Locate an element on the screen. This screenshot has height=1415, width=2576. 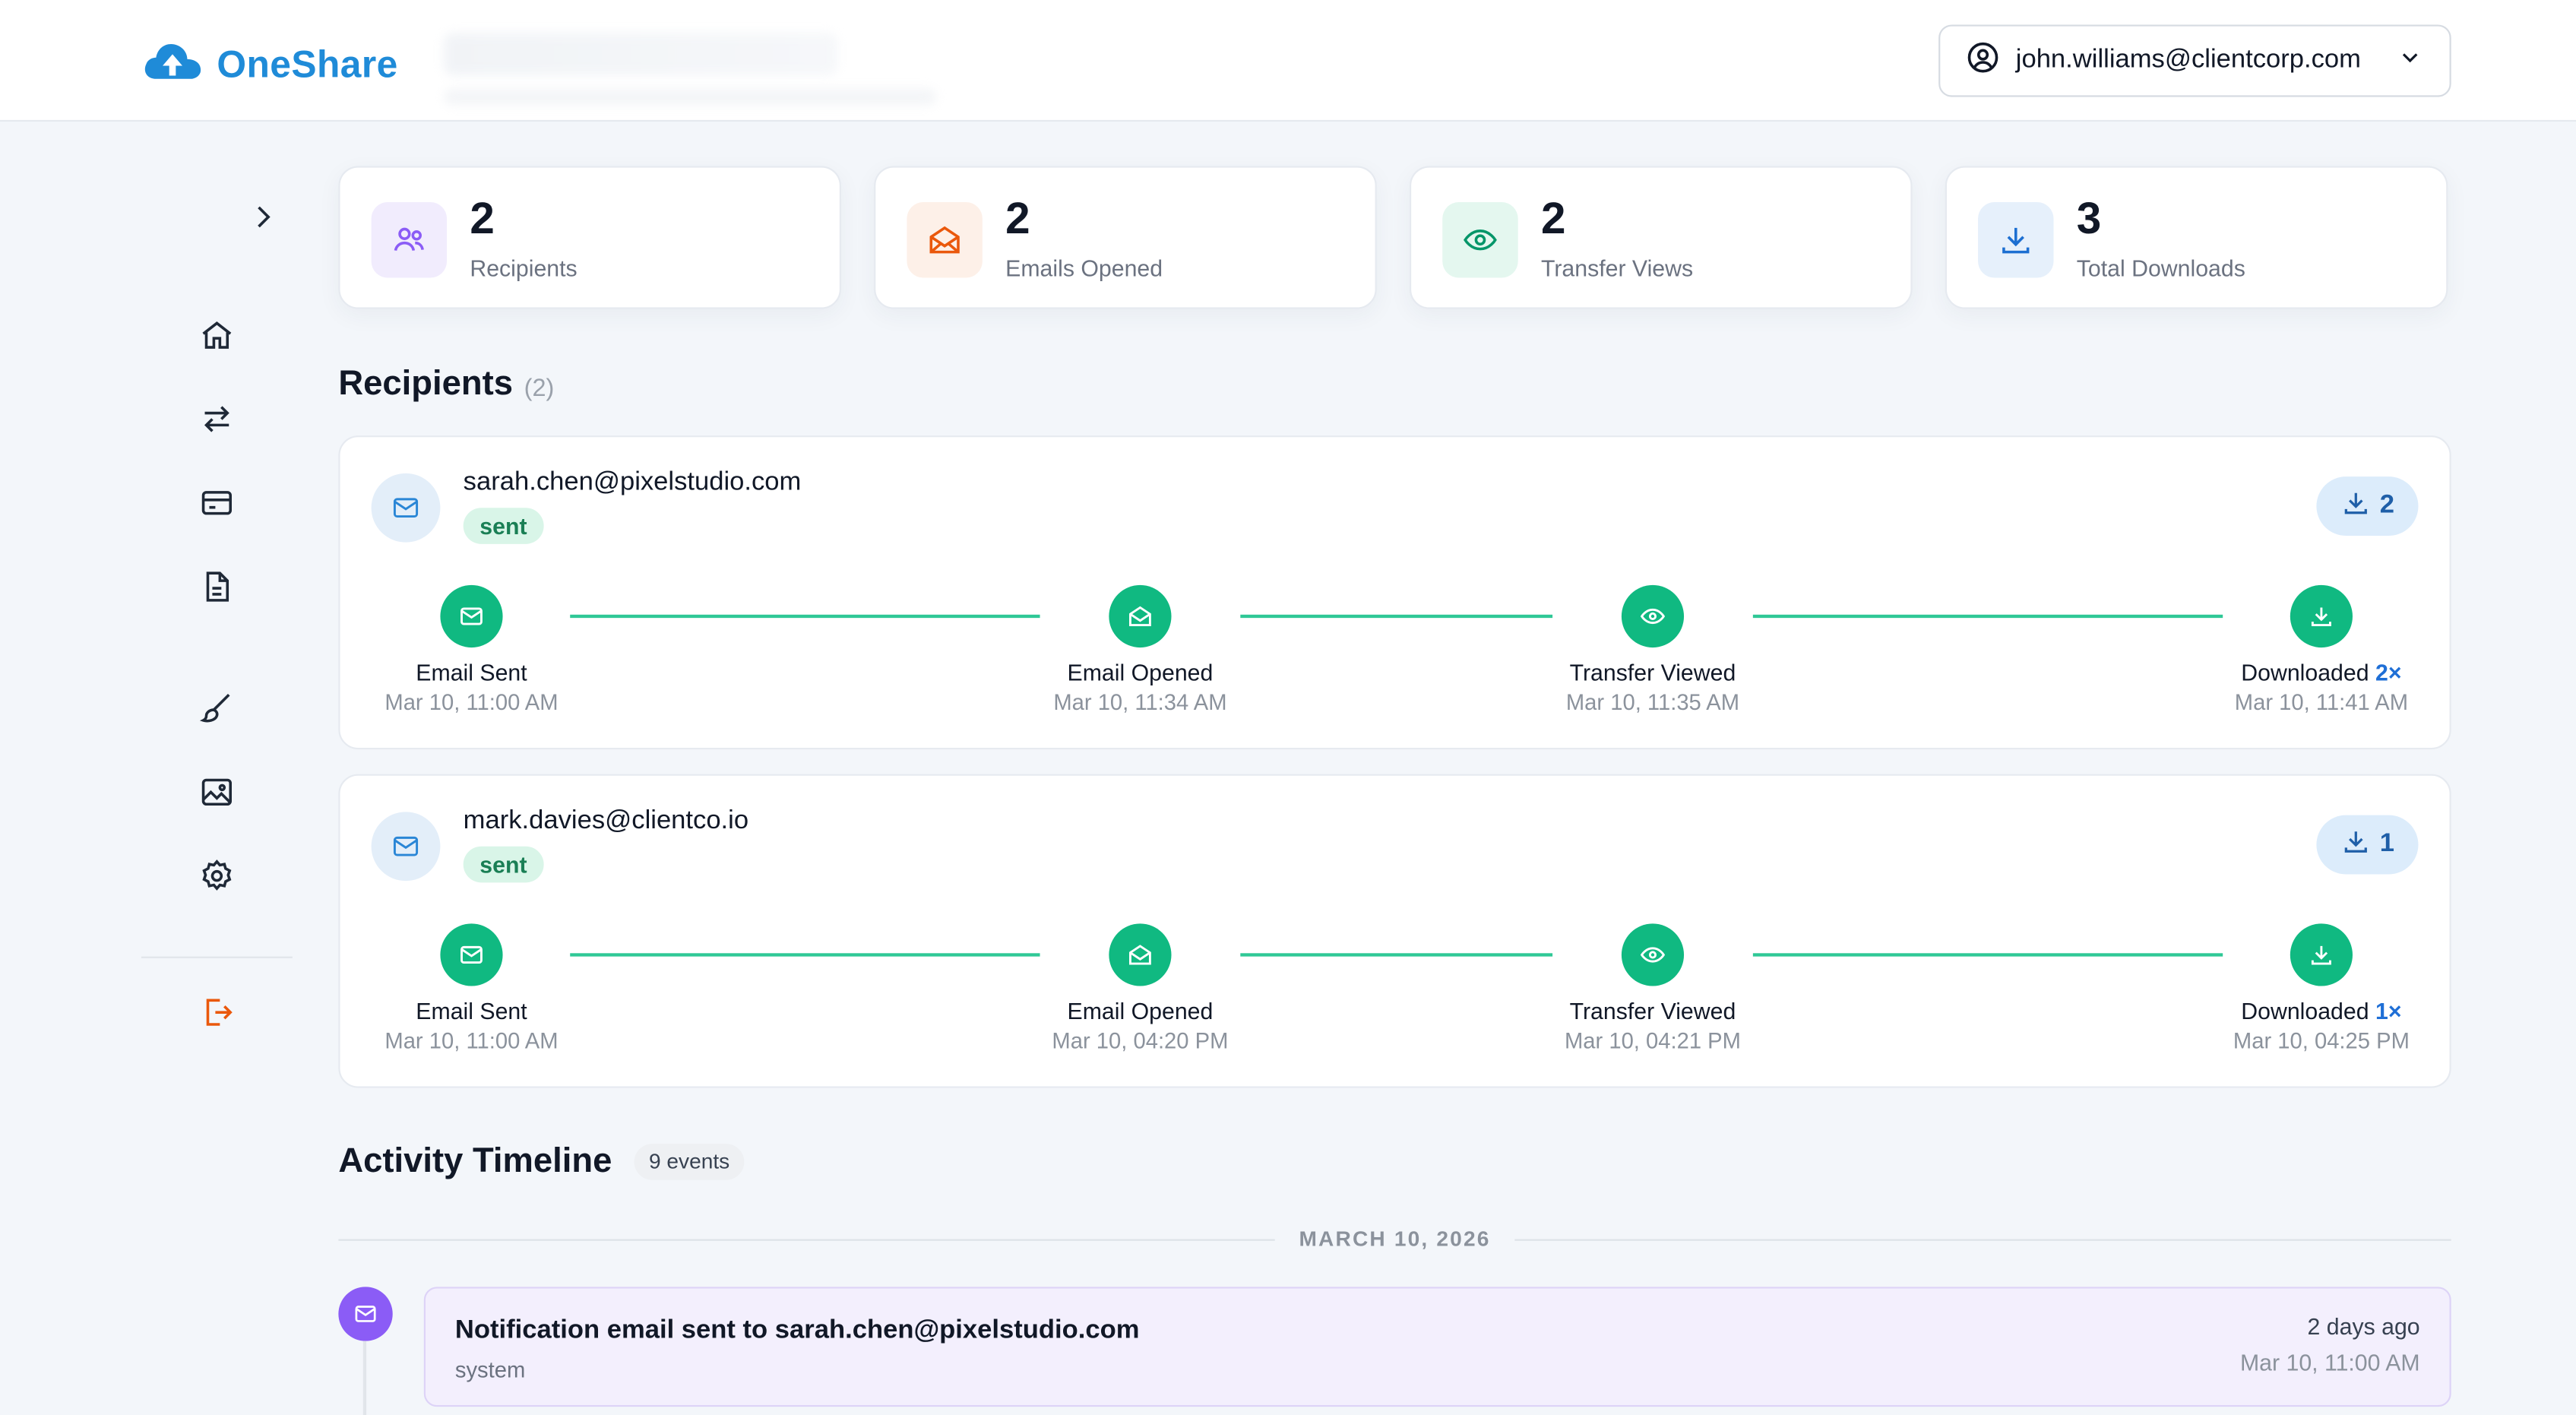
brush-icon is located at coordinates (216, 708).